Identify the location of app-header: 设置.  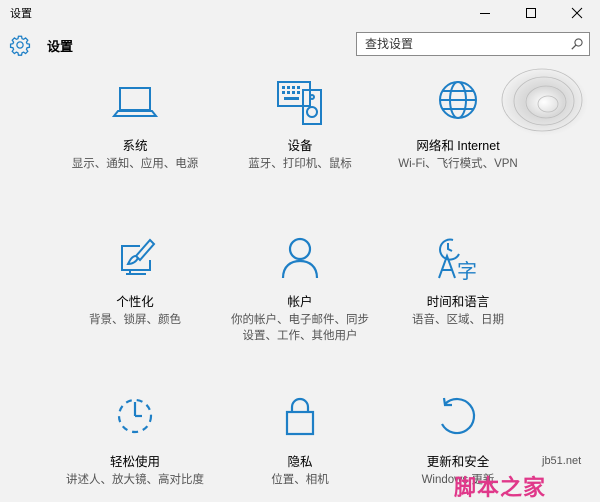
(300, 45).